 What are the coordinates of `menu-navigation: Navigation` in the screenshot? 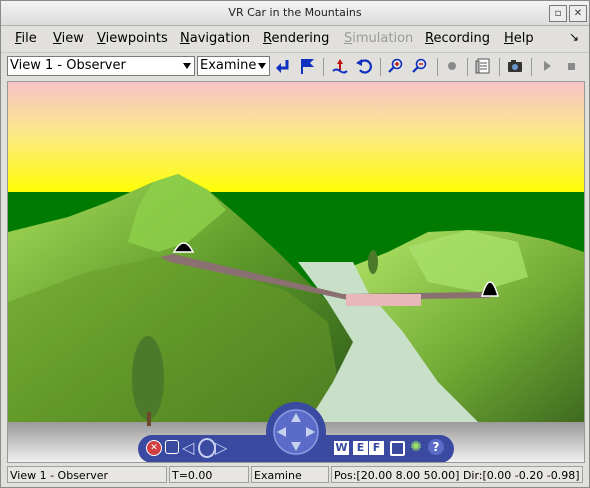 It's located at (215, 38).